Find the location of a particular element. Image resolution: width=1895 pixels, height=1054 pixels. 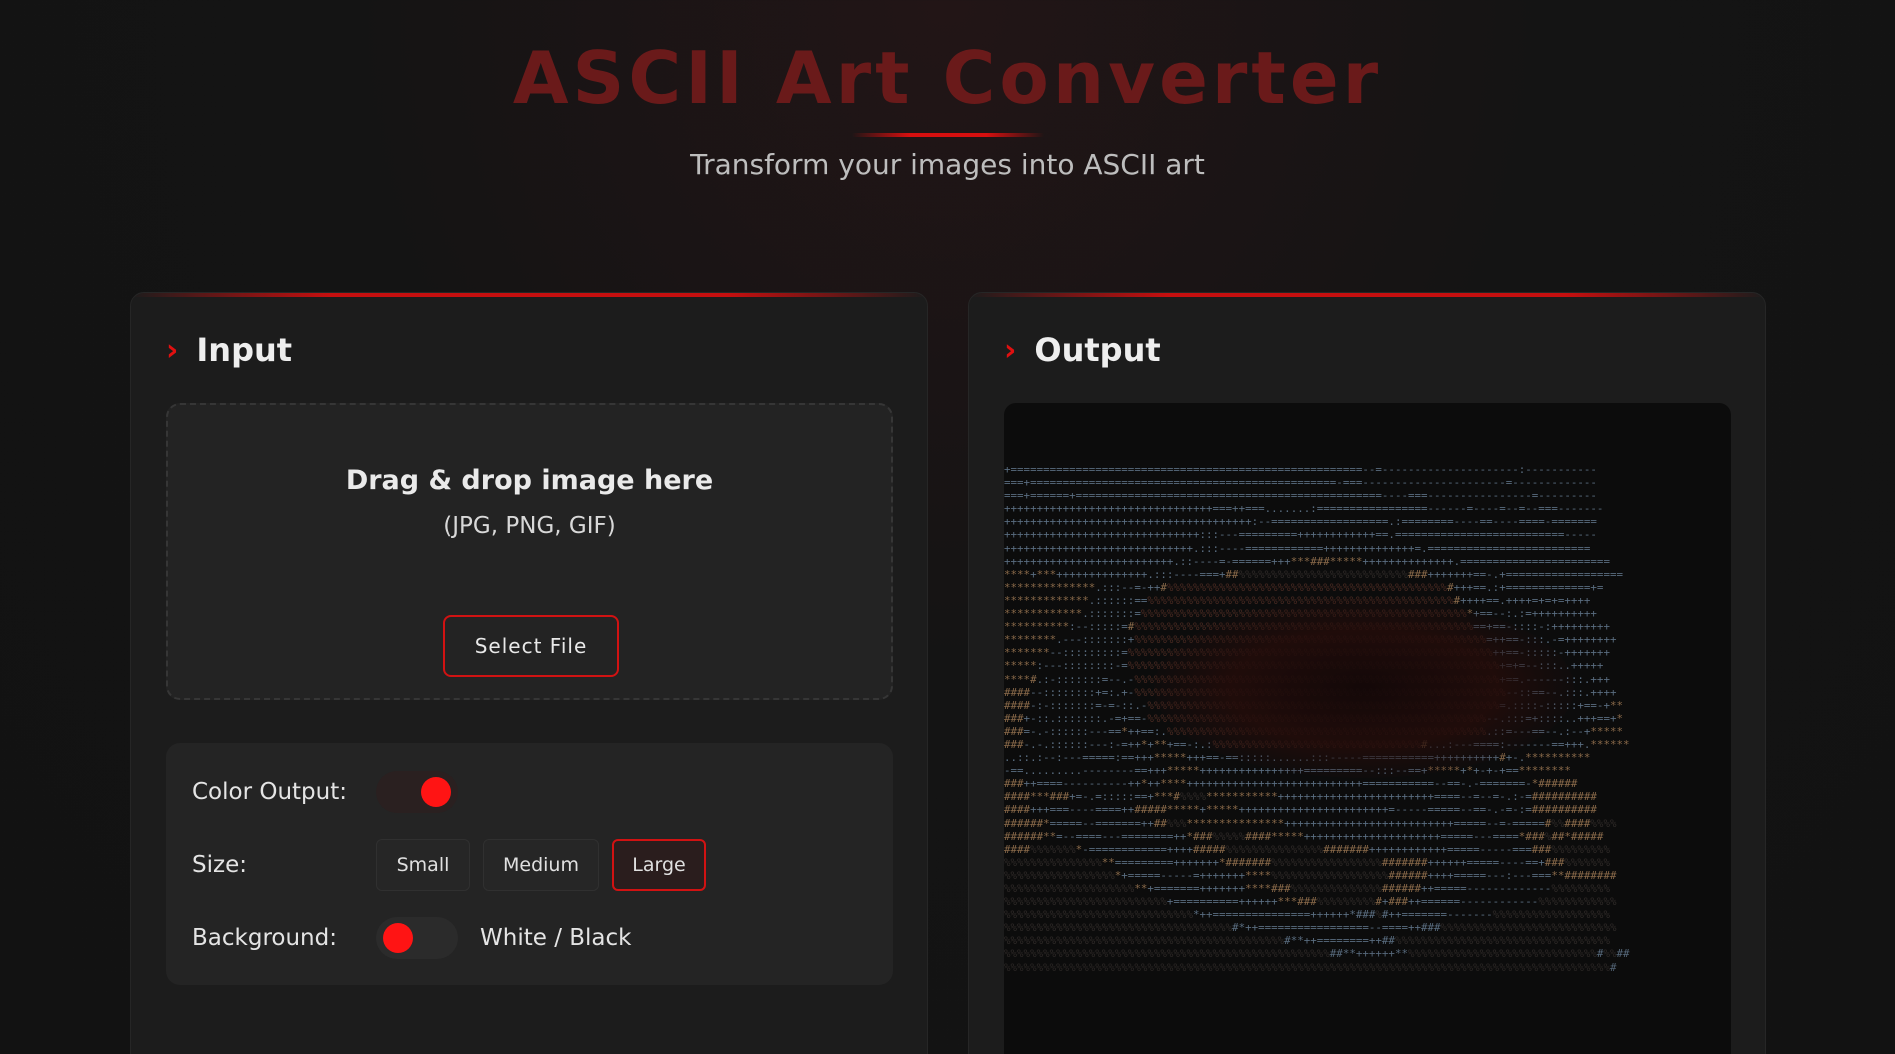

color-output-toggle is located at coordinates (417, 792).